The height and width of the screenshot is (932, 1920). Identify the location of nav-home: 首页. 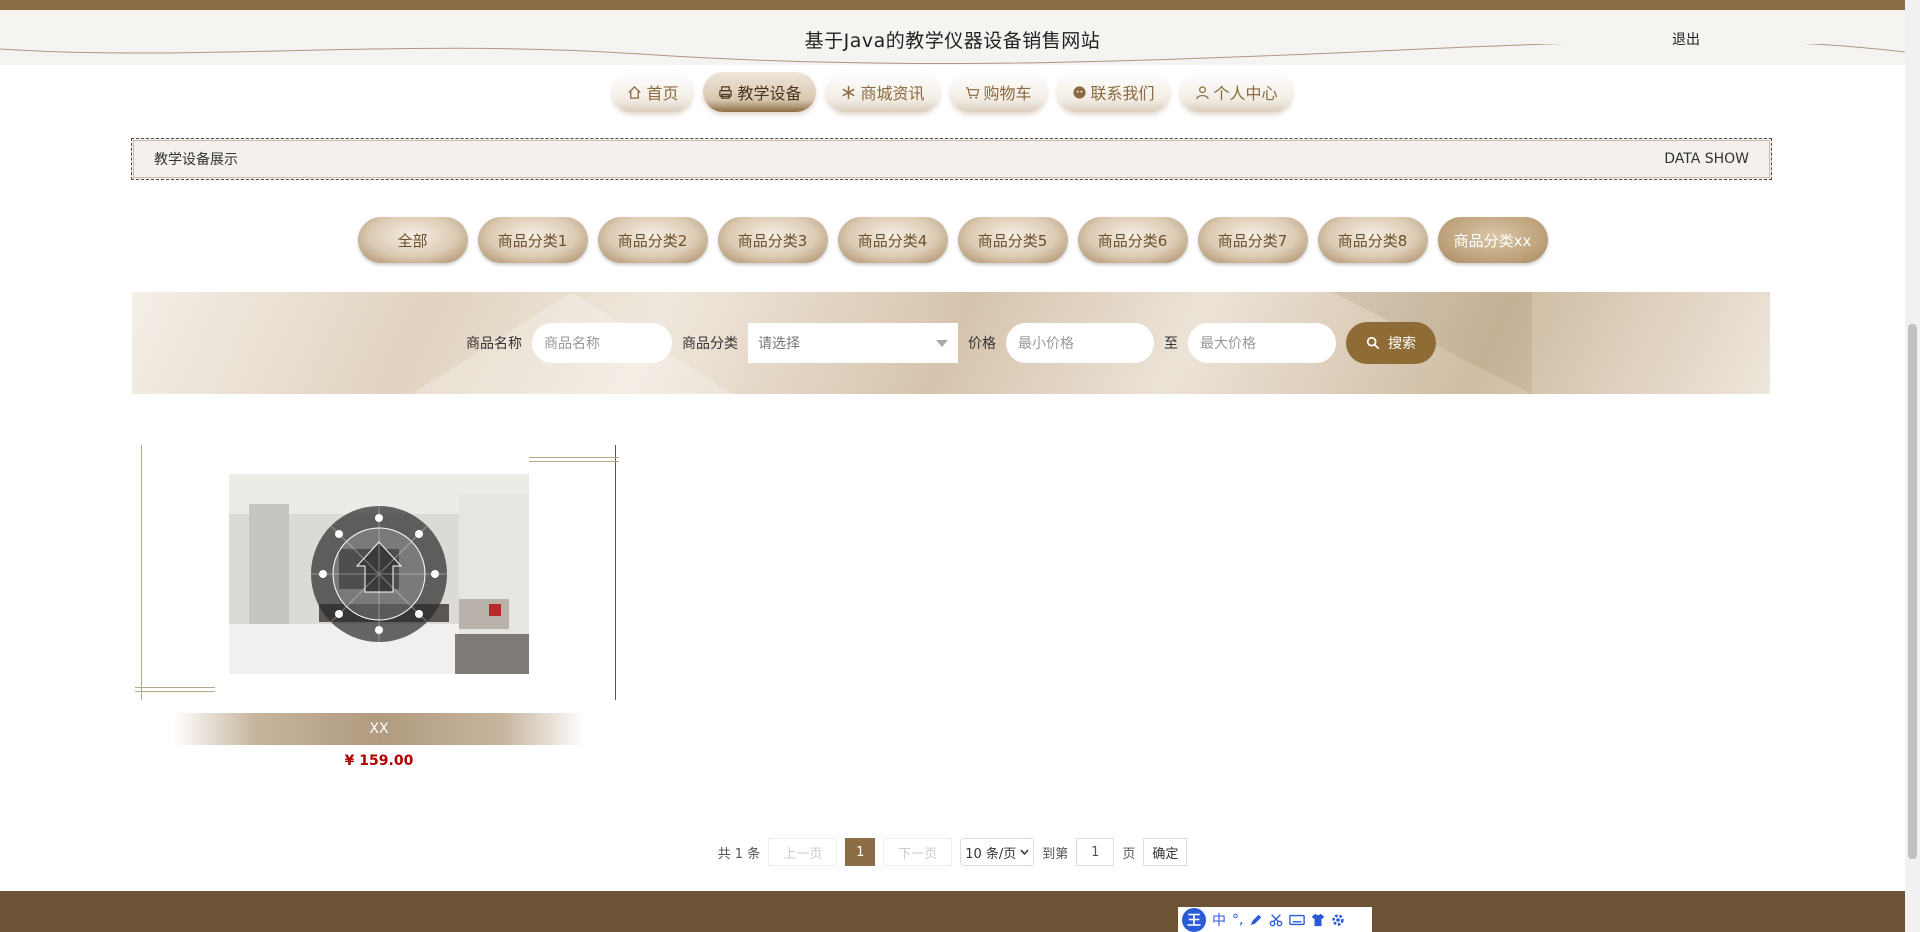
(653, 92).